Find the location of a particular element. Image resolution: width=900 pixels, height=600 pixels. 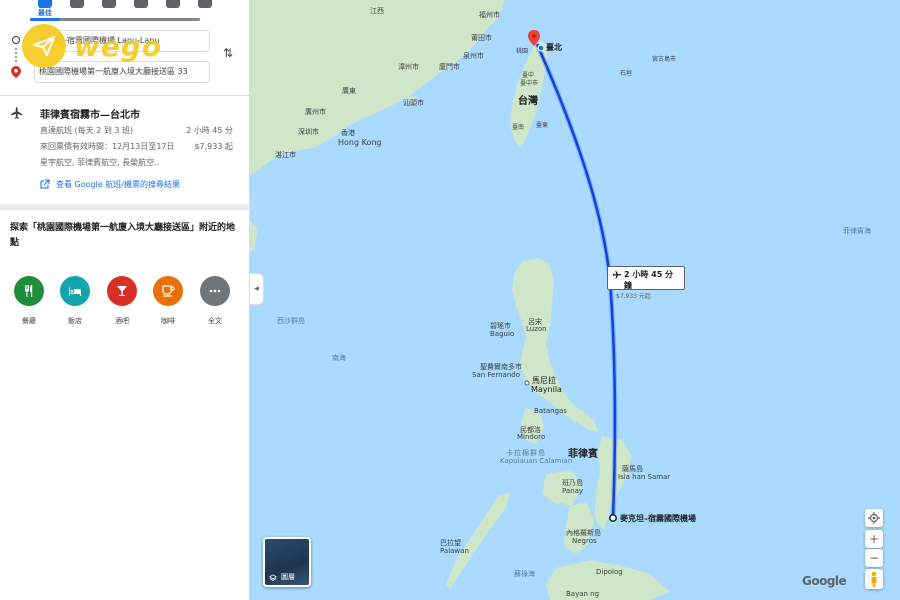

street-view-pegman is located at coordinates (874, 579).